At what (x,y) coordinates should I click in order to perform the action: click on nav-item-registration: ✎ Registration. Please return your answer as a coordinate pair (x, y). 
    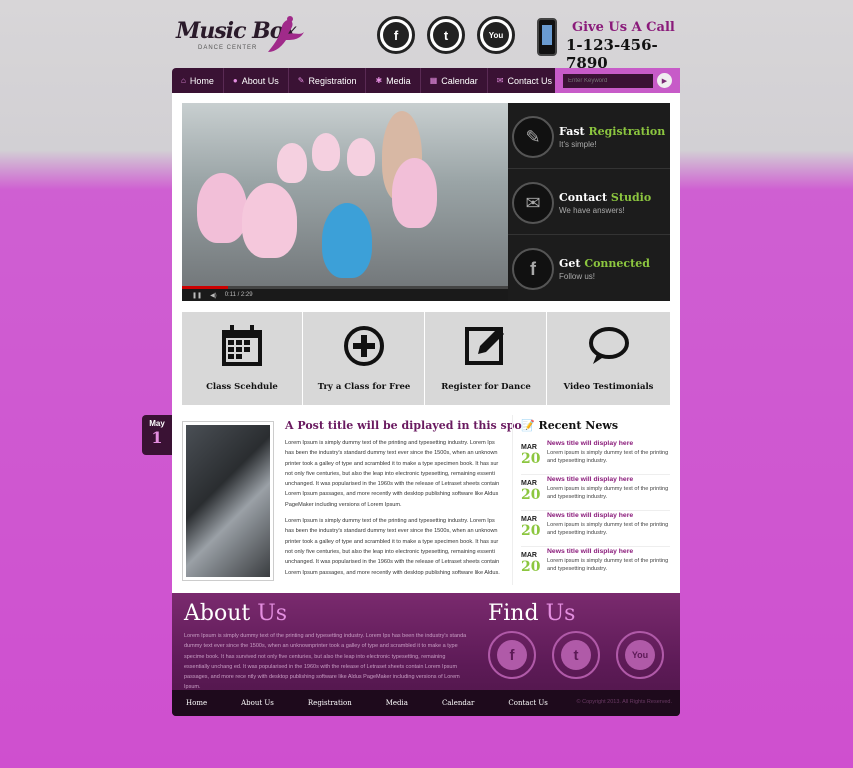
    Looking at the image, I should click on (328, 80).